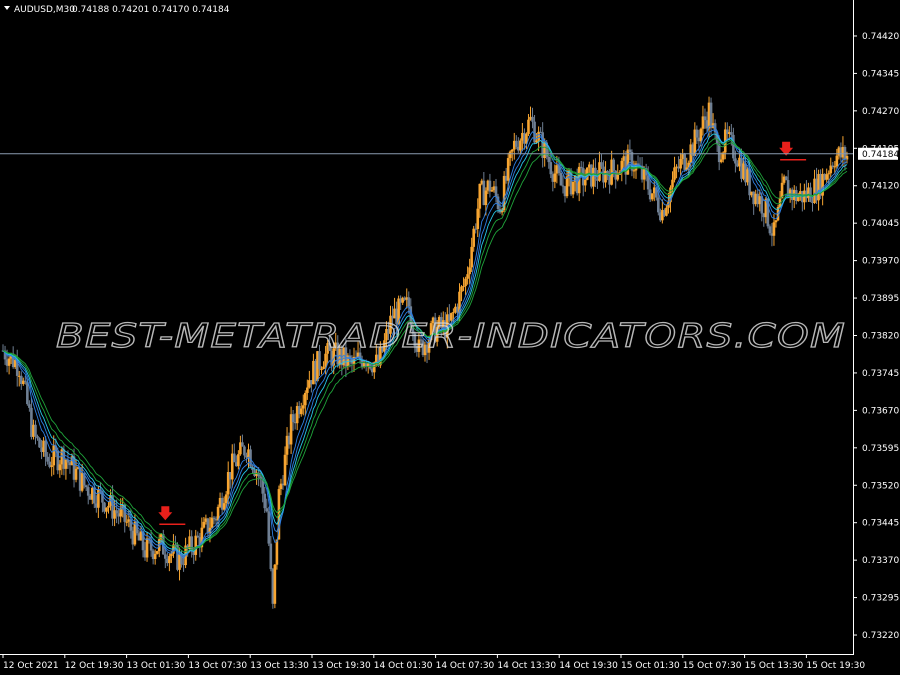 The image size is (900, 675). I want to click on time-tick-label: 13 Oct 13:30, so click(279, 666).